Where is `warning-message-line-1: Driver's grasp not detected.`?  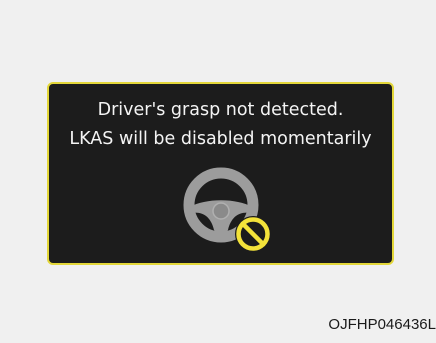 warning-message-line-1: Driver's grasp not detected. is located at coordinates (220, 110).